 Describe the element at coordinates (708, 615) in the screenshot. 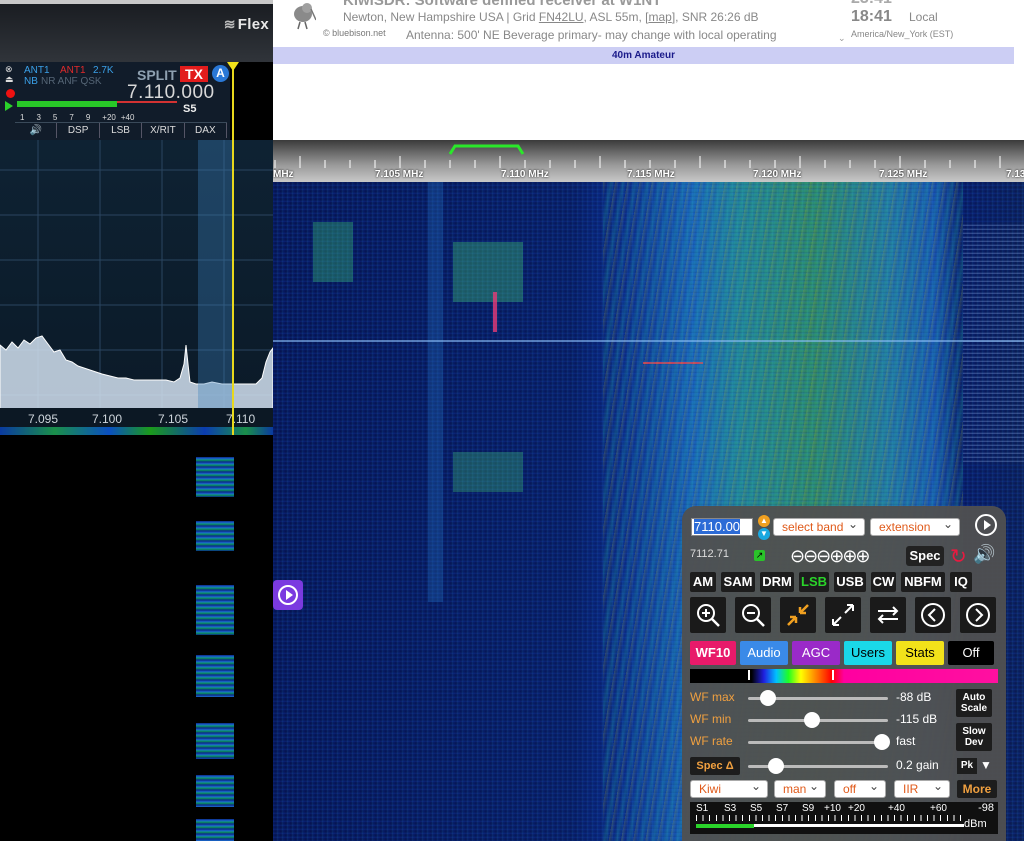

I see `zoom-in-icon` at that location.